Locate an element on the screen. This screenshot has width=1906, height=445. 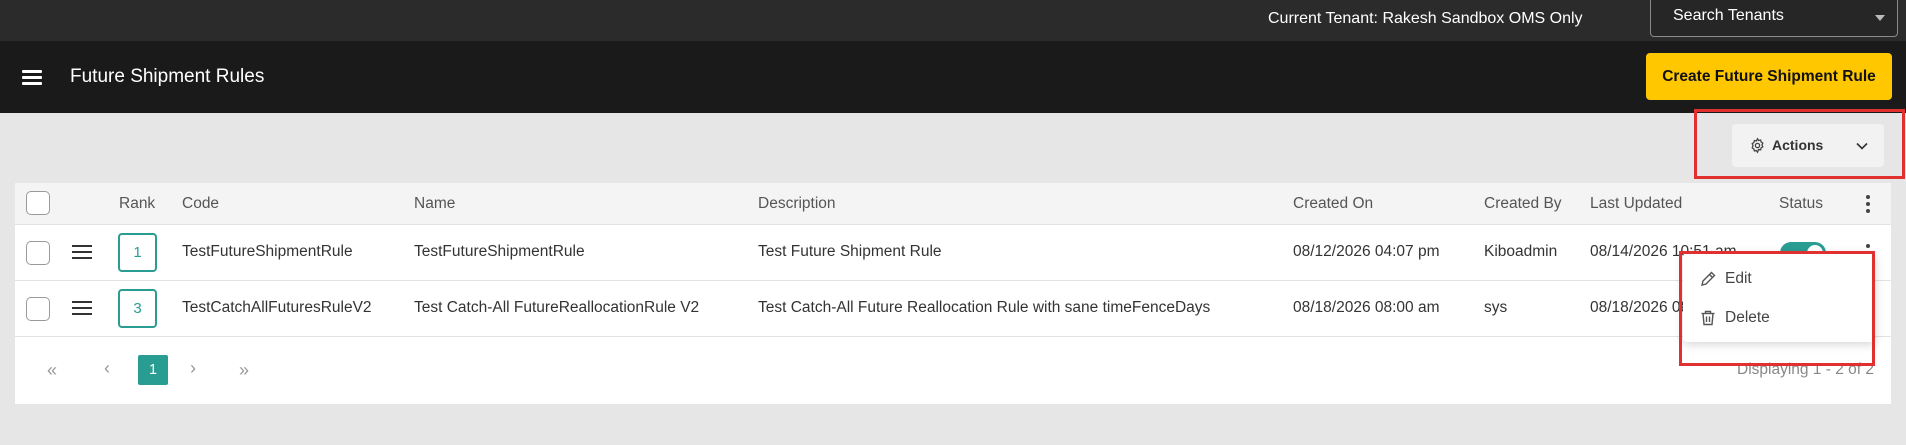
cell-code: TestCatchAllFuturesRuleV2 is located at coordinates (277, 307).